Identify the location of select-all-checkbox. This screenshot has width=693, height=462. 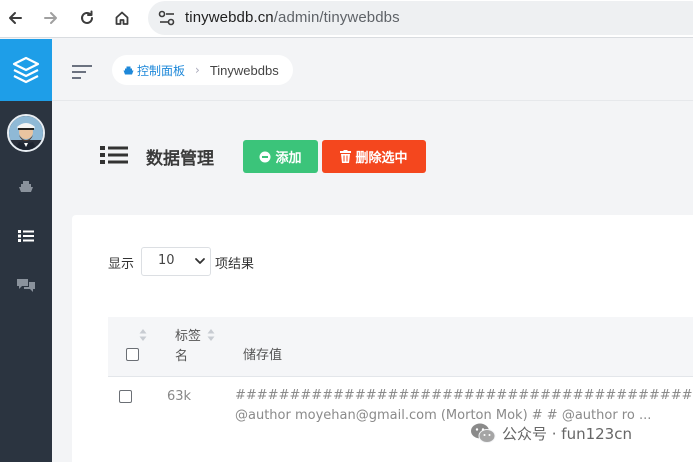
(132, 354).